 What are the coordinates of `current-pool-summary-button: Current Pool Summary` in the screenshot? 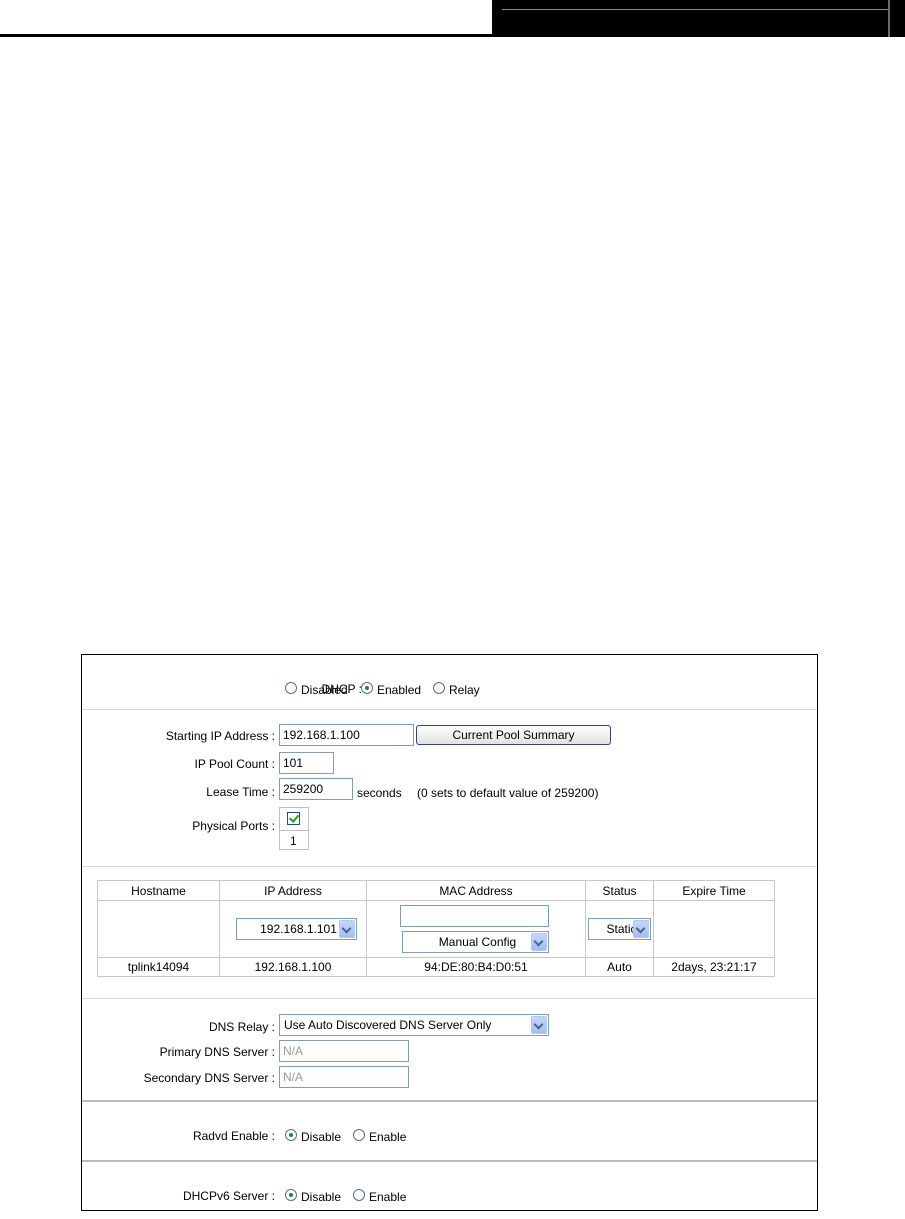 It's located at (513, 735).